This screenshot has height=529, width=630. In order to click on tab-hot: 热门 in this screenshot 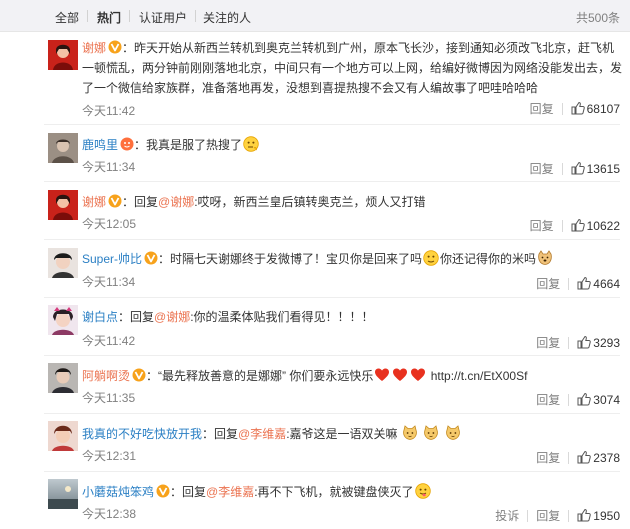, I will do `click(109, 17)`.